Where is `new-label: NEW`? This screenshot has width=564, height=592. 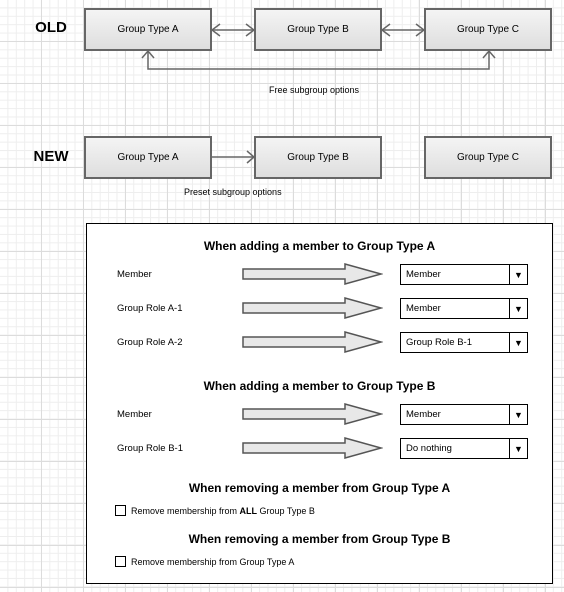 new-label: NEW is located at coordinates (51, 156).